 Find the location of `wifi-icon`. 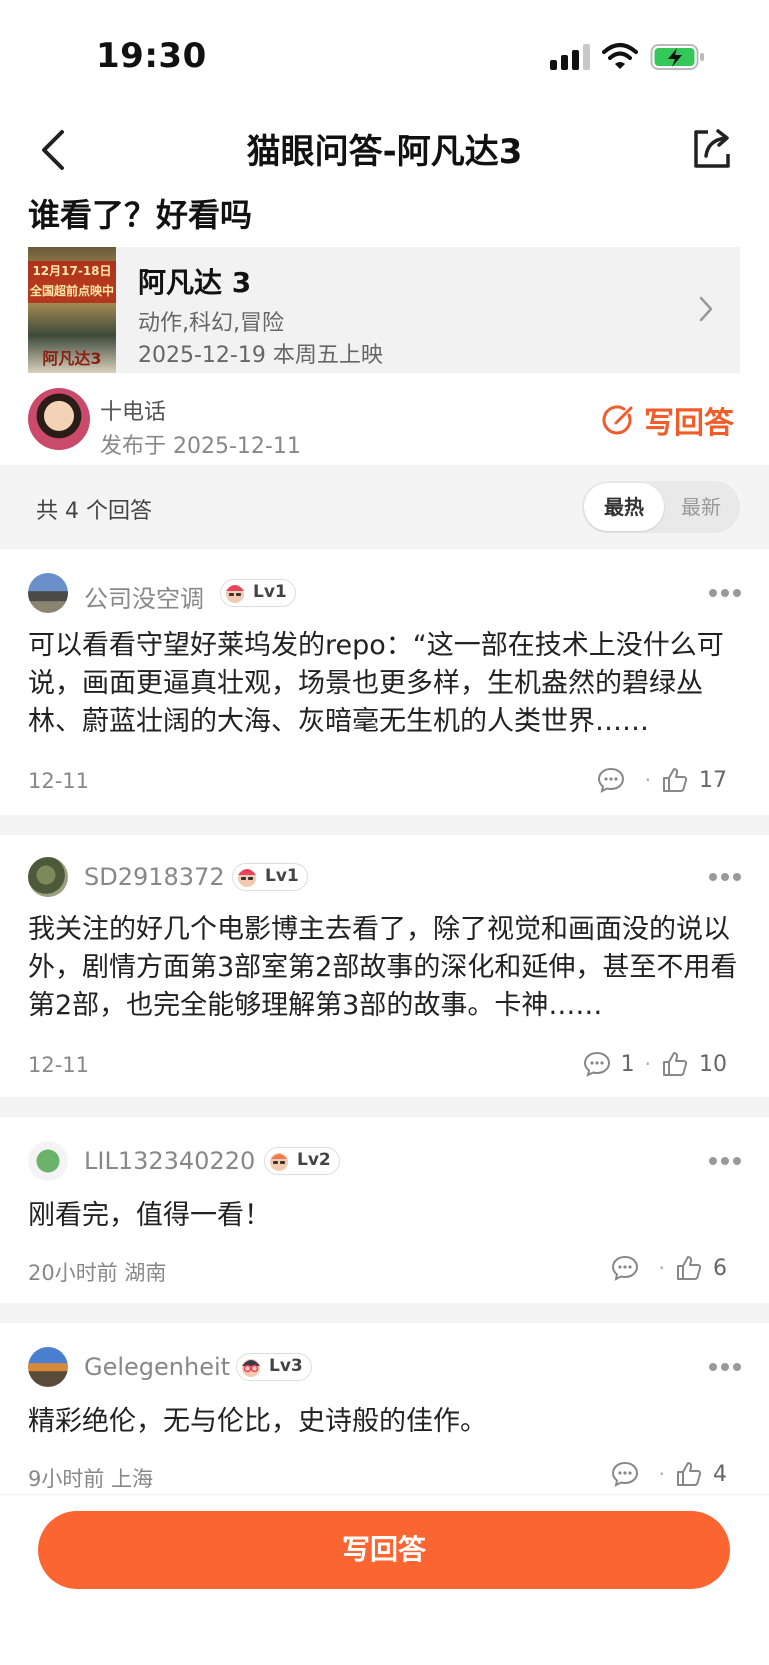

wifi-icon is located at coordinates (620, 56).